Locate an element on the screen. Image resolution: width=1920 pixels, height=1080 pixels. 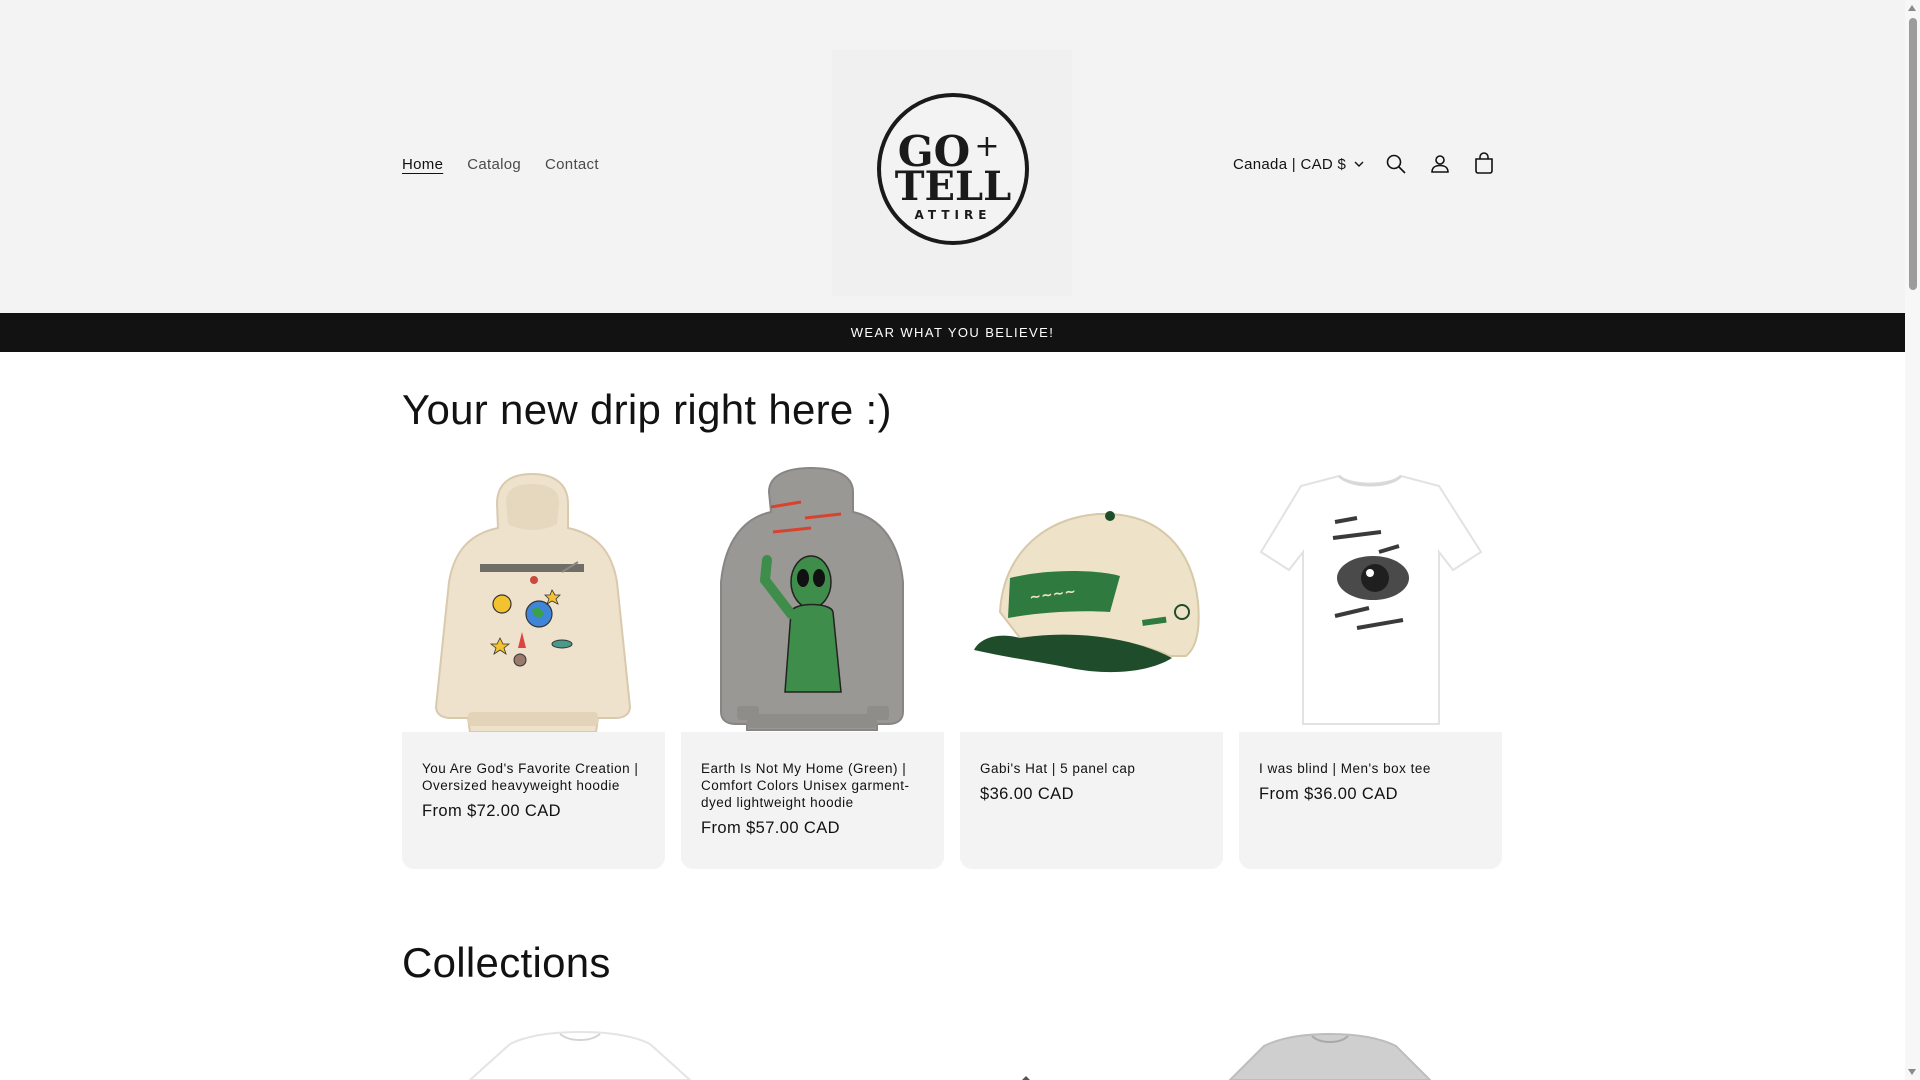
search-icon is located at coordinates (1396, 164).